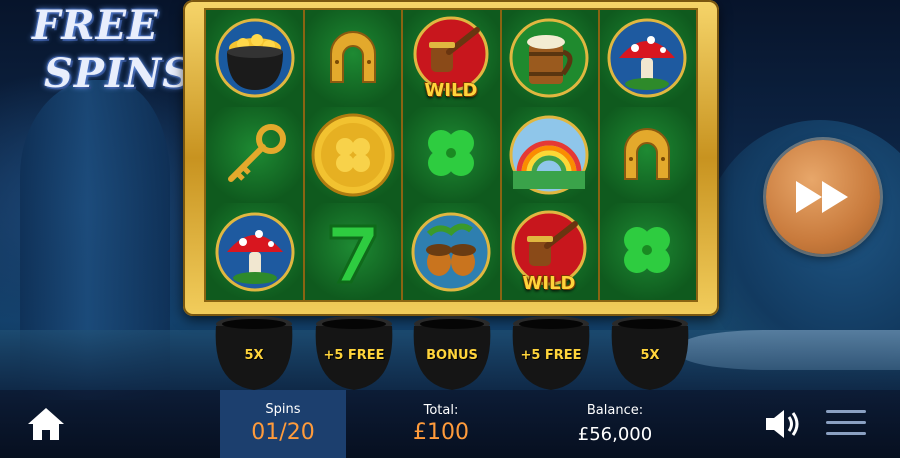 This screenshot has height=458, width=900. What do you see at coordinates (615, 410) in the screenshot?
I see `balance-label: Balance:` at bounding box center [615, 410].